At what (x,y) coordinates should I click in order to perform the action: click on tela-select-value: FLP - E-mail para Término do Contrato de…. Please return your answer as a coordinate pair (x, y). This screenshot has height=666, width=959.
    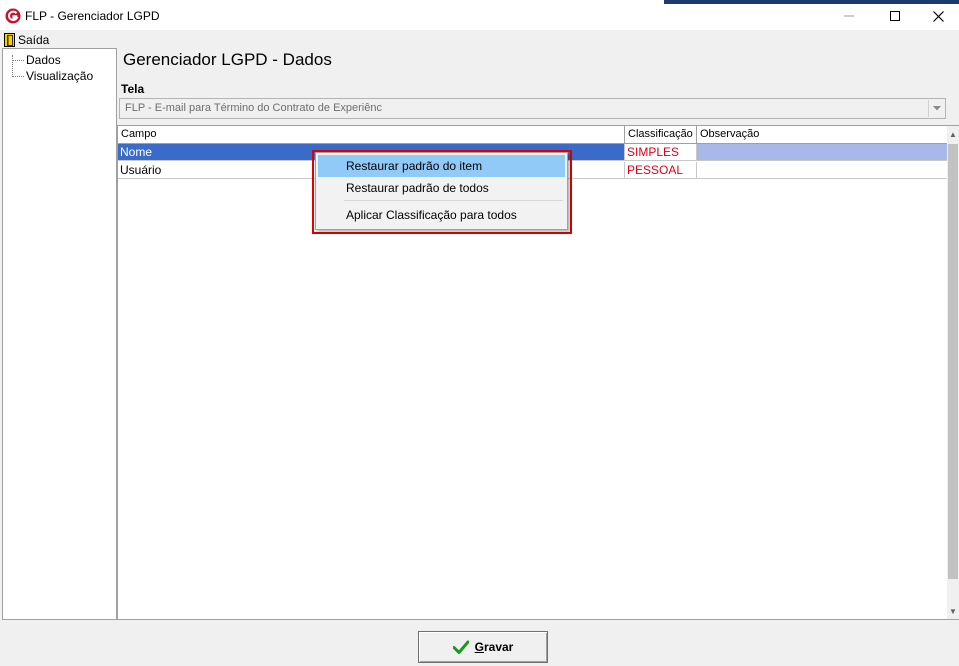
    Looking at the image, I should click on (253, 108).